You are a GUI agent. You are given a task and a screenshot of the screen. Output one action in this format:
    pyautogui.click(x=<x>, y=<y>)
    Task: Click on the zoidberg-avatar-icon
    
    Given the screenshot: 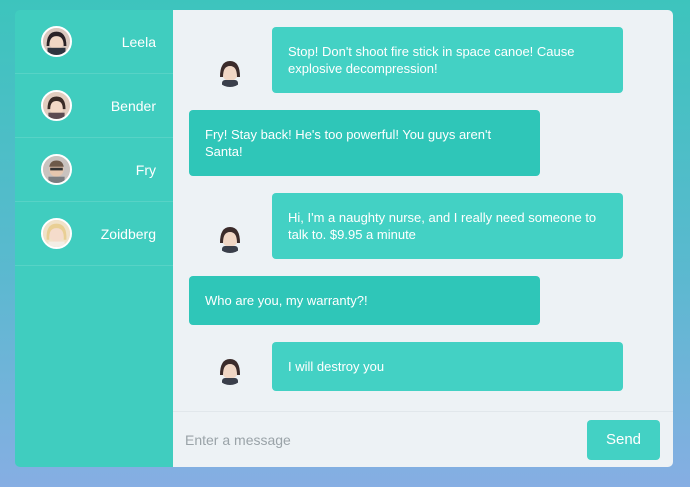 What is the action you would take?
    pyautogui.click(x=56, y=233)
    